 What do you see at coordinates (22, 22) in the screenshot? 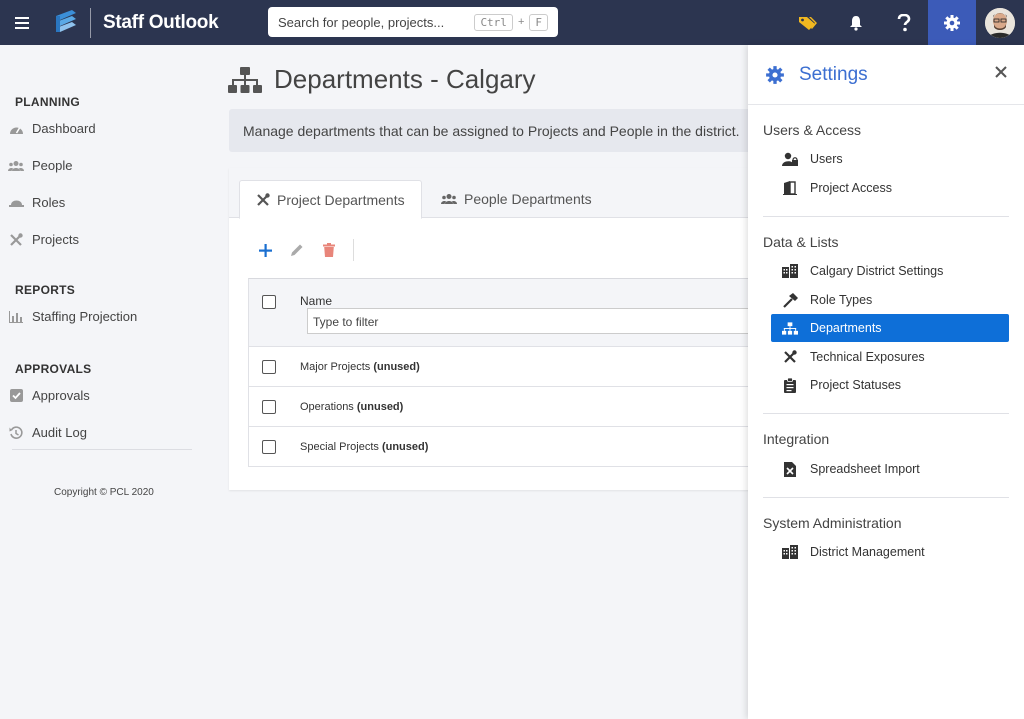
I see `menu-toggle-button` at bounding box center [22, 22].